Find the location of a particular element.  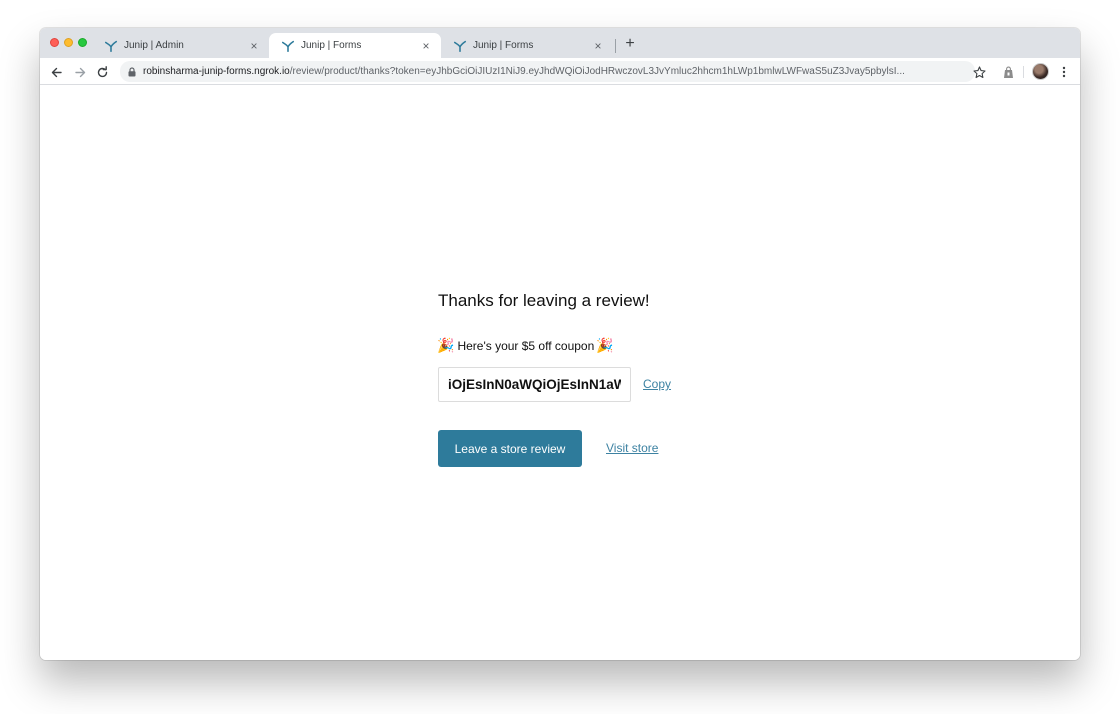

toolbar-divider is located at coordinates (1023, 72).